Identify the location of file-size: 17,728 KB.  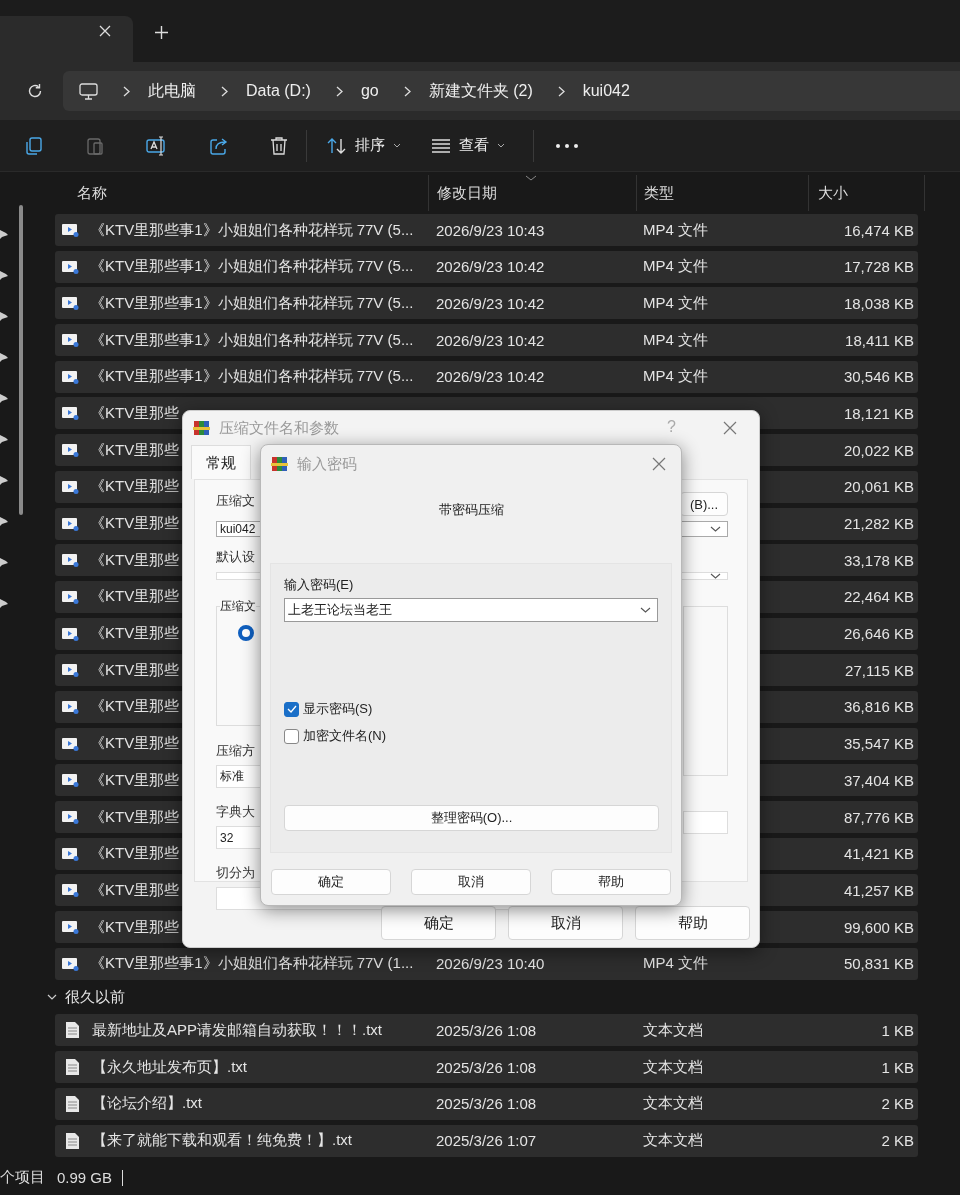
(879, 267).